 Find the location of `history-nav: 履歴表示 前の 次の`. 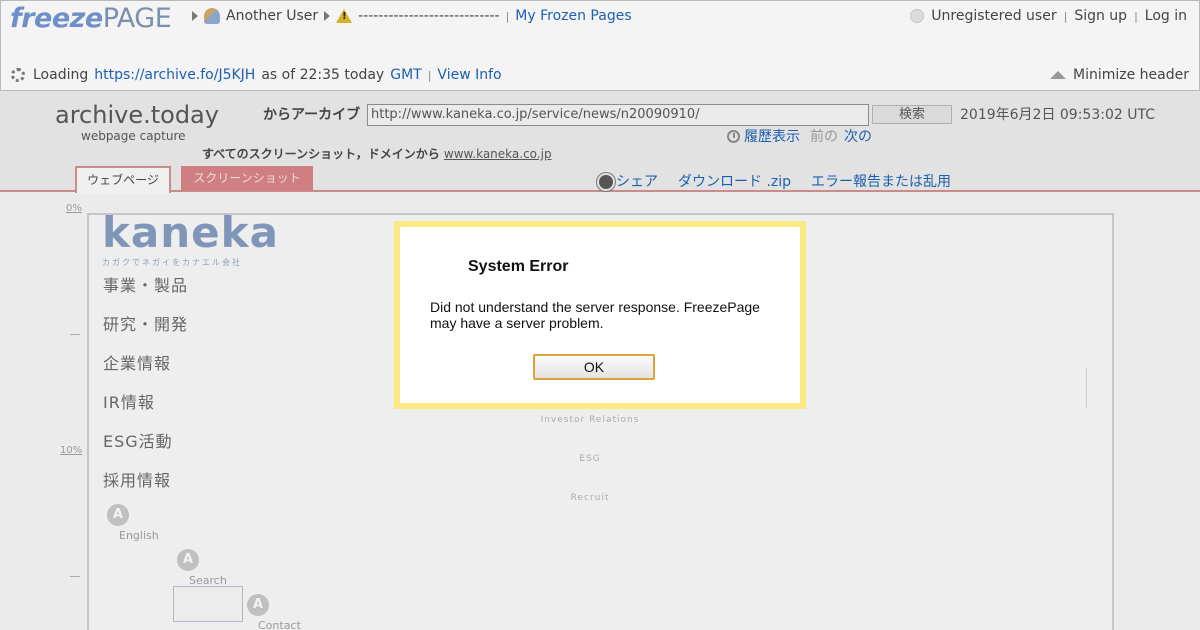

history-nav: 履歴表示 前の 次の is located at coordinates (799, 136).